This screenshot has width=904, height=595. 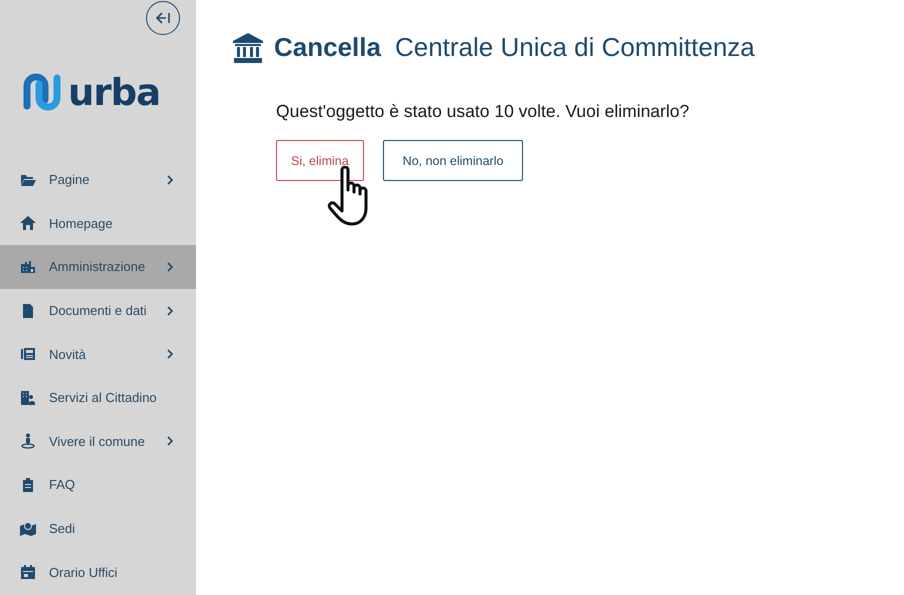 What do you see at coordinates (453, 160) in the screenshot?
I see `cancel-button: No, non eliminarlo` at bounding box center [453, 160].